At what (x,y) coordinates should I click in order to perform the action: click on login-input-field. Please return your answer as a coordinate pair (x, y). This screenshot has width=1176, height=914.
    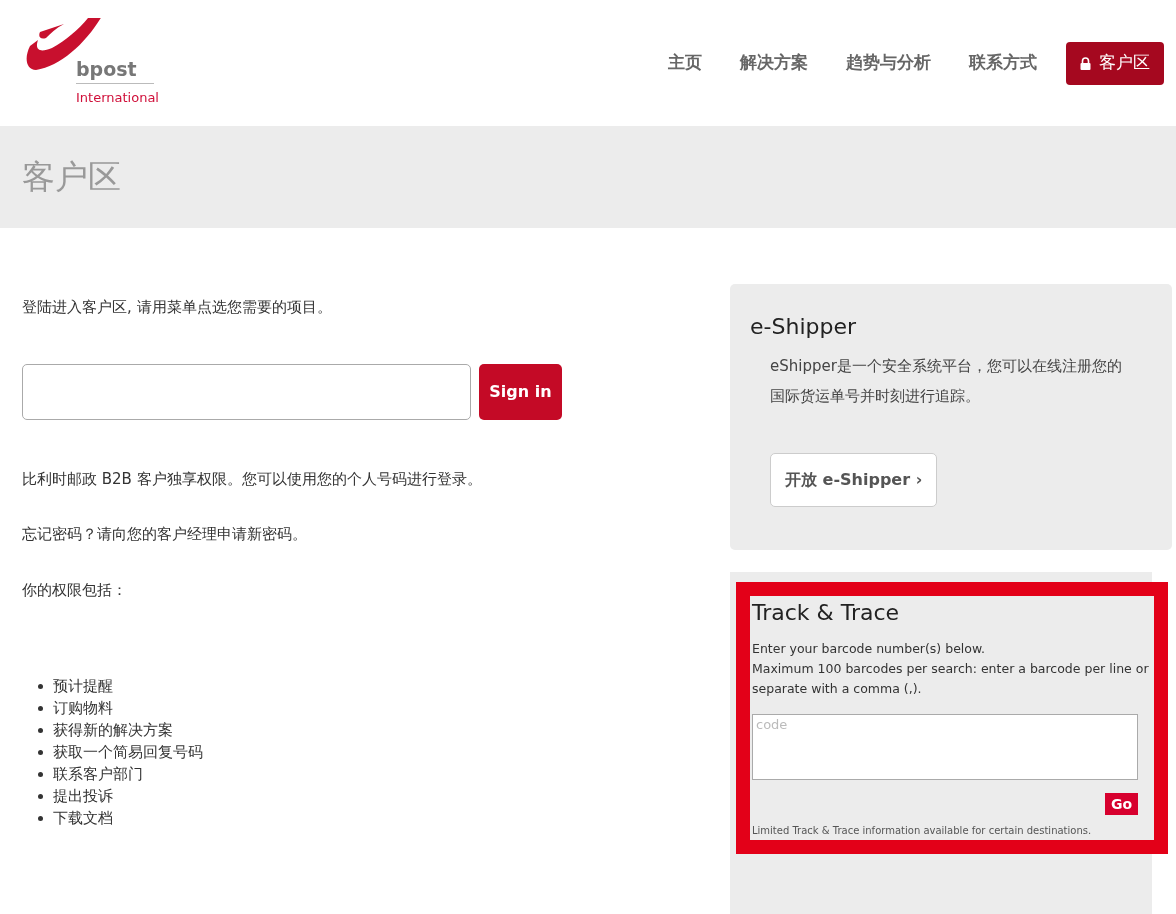
    Looking at the image, I should click on (246, 391).